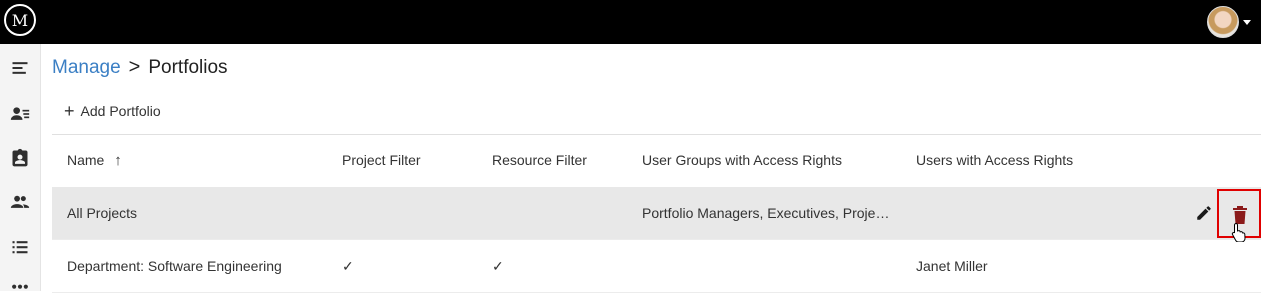 This screenshot has width=1261, height=305. Describe the element at coordinates (498, 266) in the screenshot. I see `cell-resource-filter-check-icon: ✓` at that location.